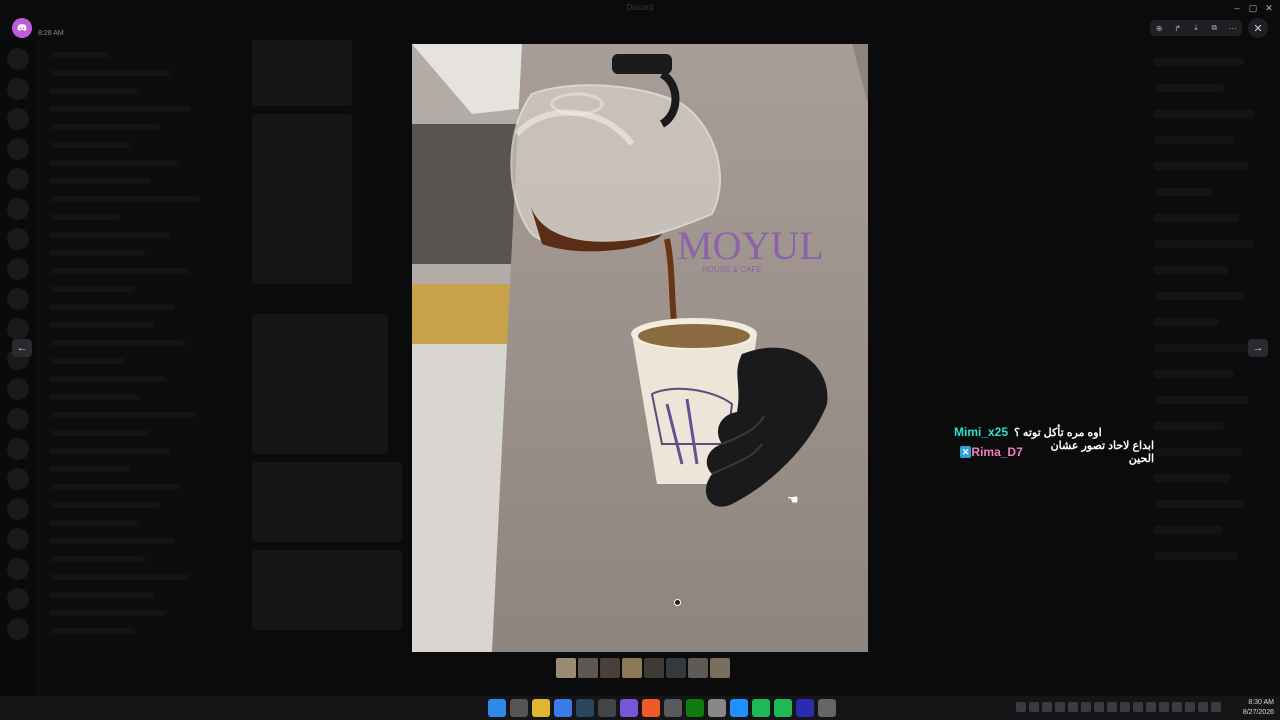 The height and width of the screenshot is (720, 1280). What do you see at coordinates (519, 708) in the screenshot?
I see `task-view-icon` at bounding box center [519, 708].